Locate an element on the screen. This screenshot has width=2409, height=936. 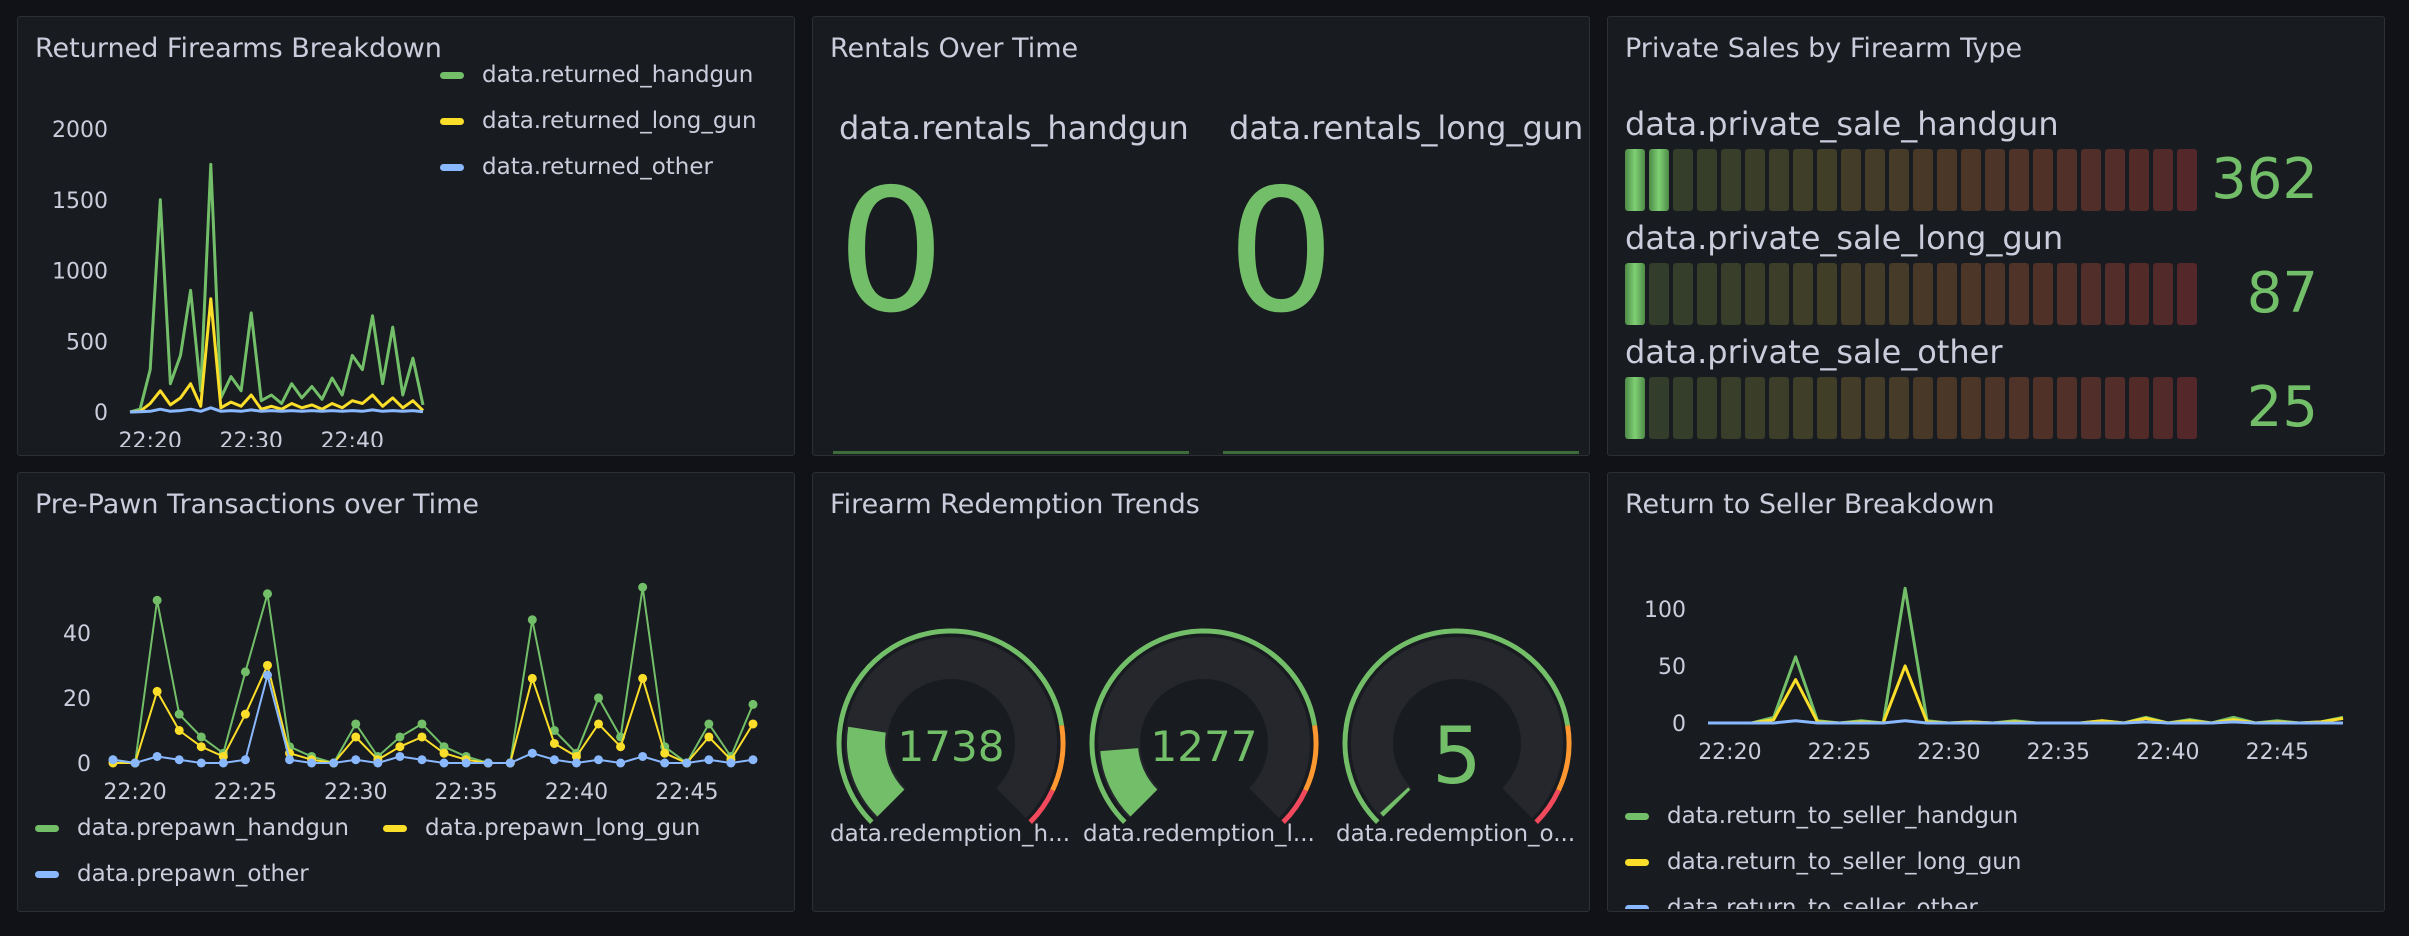
stat-label-rentals-long-gun: data.rentals_long_gun is located at coordinates (1406, 128).